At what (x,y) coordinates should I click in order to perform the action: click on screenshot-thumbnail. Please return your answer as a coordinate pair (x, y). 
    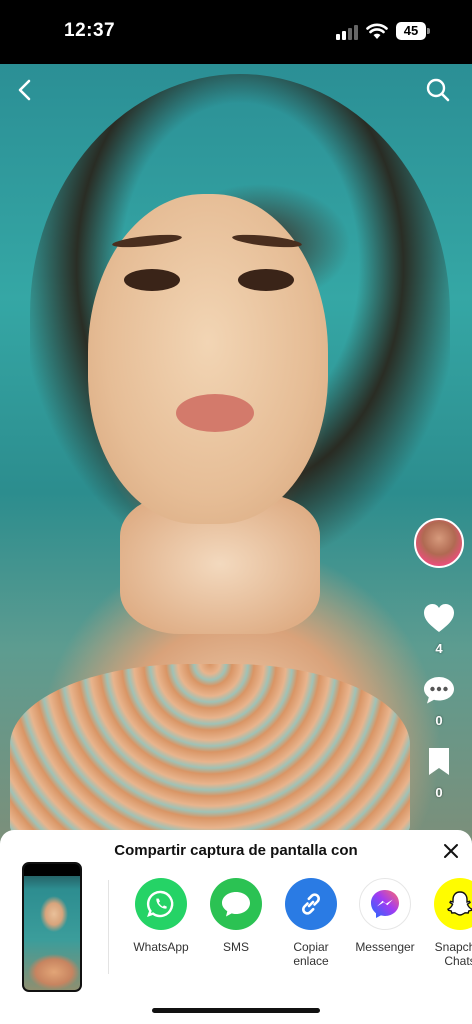
    Looking at the image, I should click on (52, 927).